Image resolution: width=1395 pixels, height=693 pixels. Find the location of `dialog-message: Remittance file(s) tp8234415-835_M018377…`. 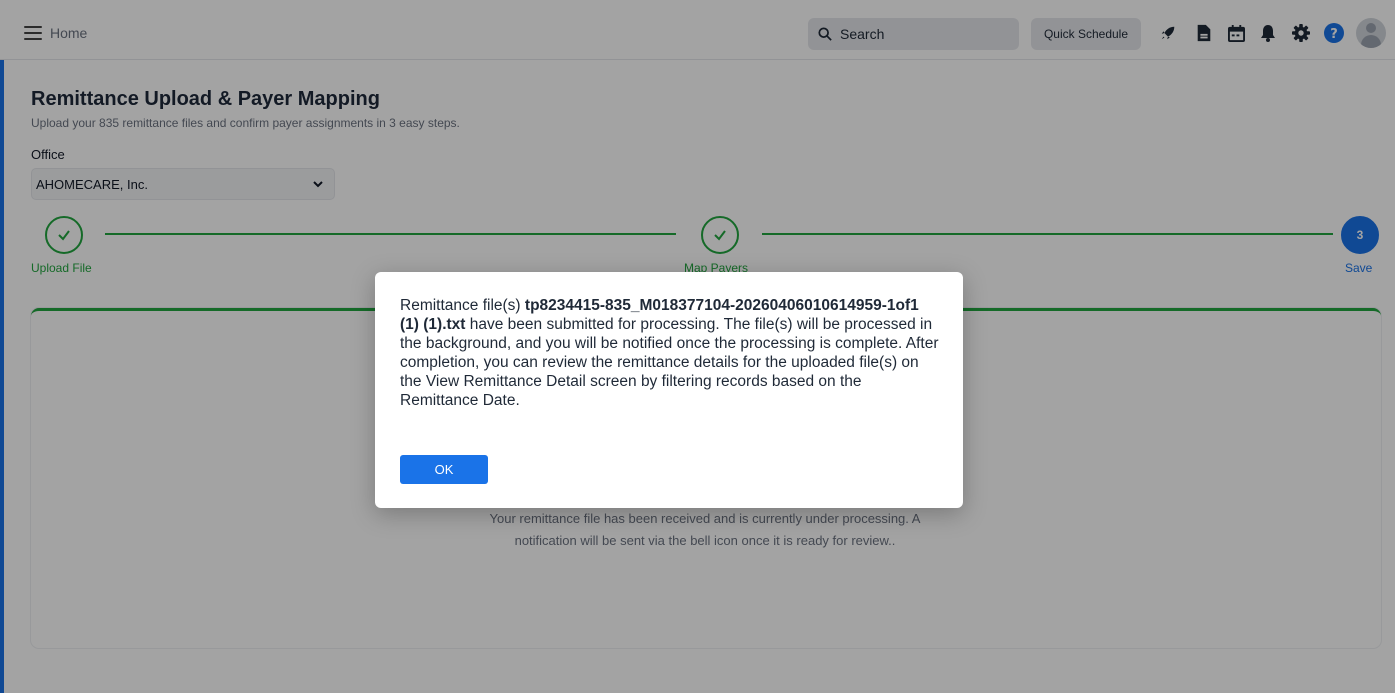

dialog-message: Remittance file(s) tp8234415-835_M018377… is located at coordinates (670, 353).